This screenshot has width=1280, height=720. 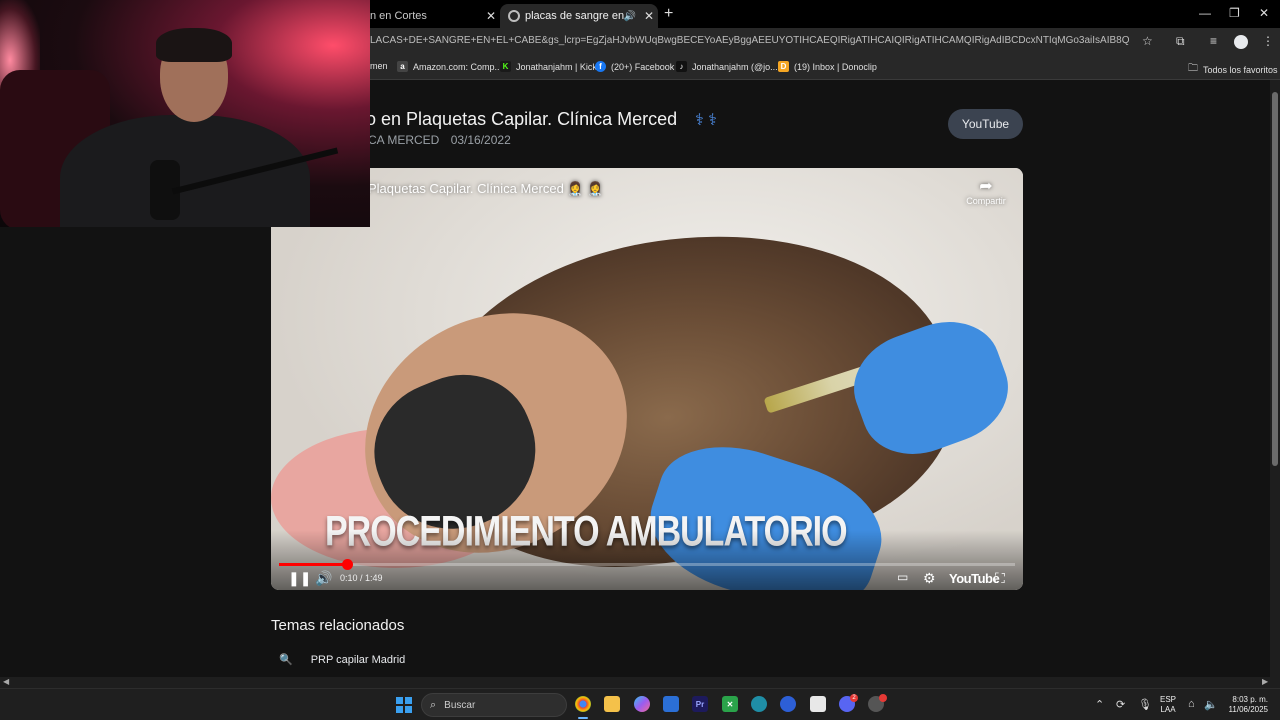 What do you see at coordinates (433, 704) in the screenshot?
I see `search-icon: ⌕` at bounding box center [433, 704].